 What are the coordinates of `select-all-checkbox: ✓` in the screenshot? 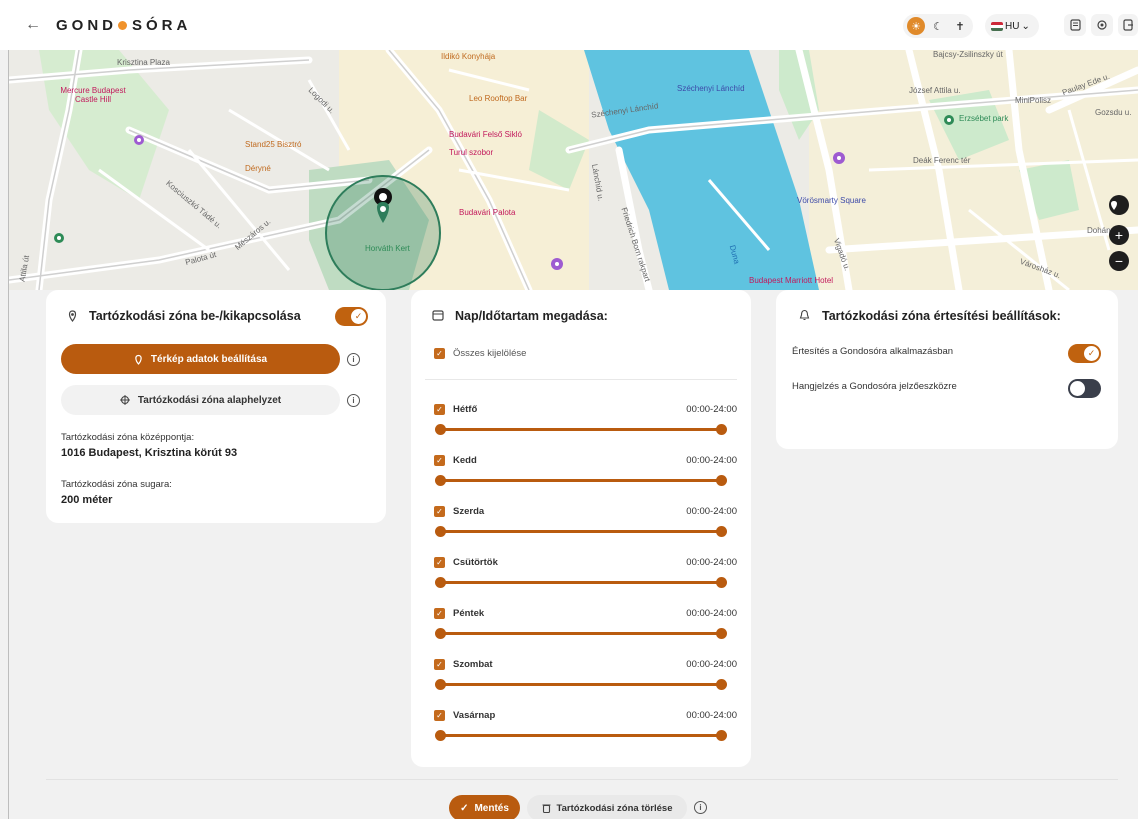 It's located at (439, 353).